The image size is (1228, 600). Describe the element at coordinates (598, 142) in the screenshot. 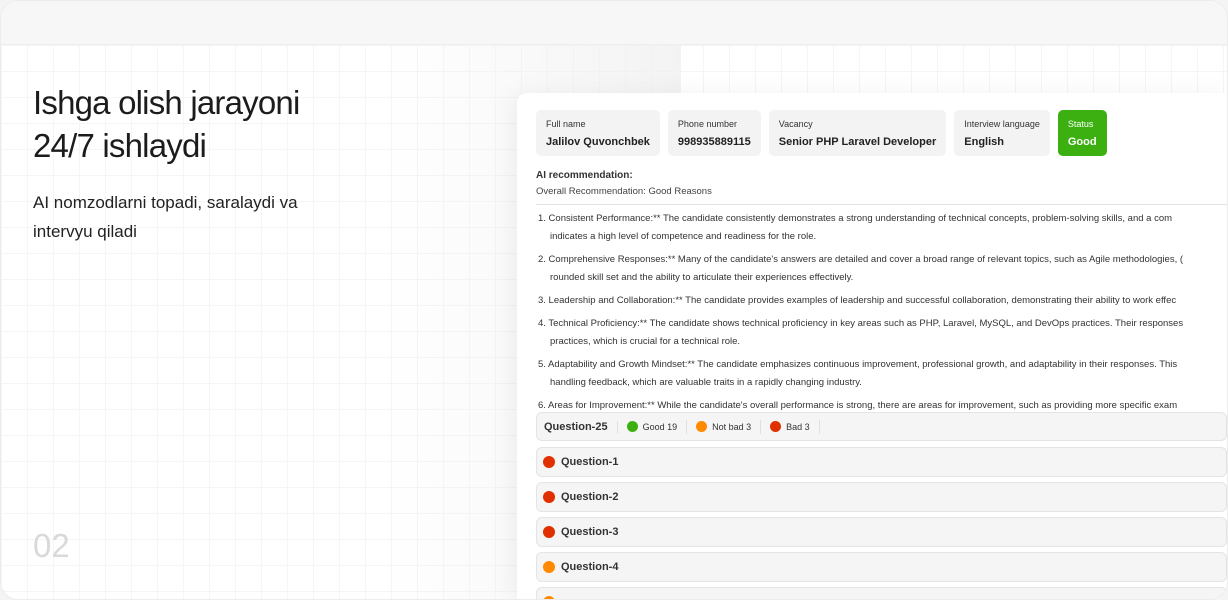

I see `field-value: Jalilov Quvonchbek` at that location.